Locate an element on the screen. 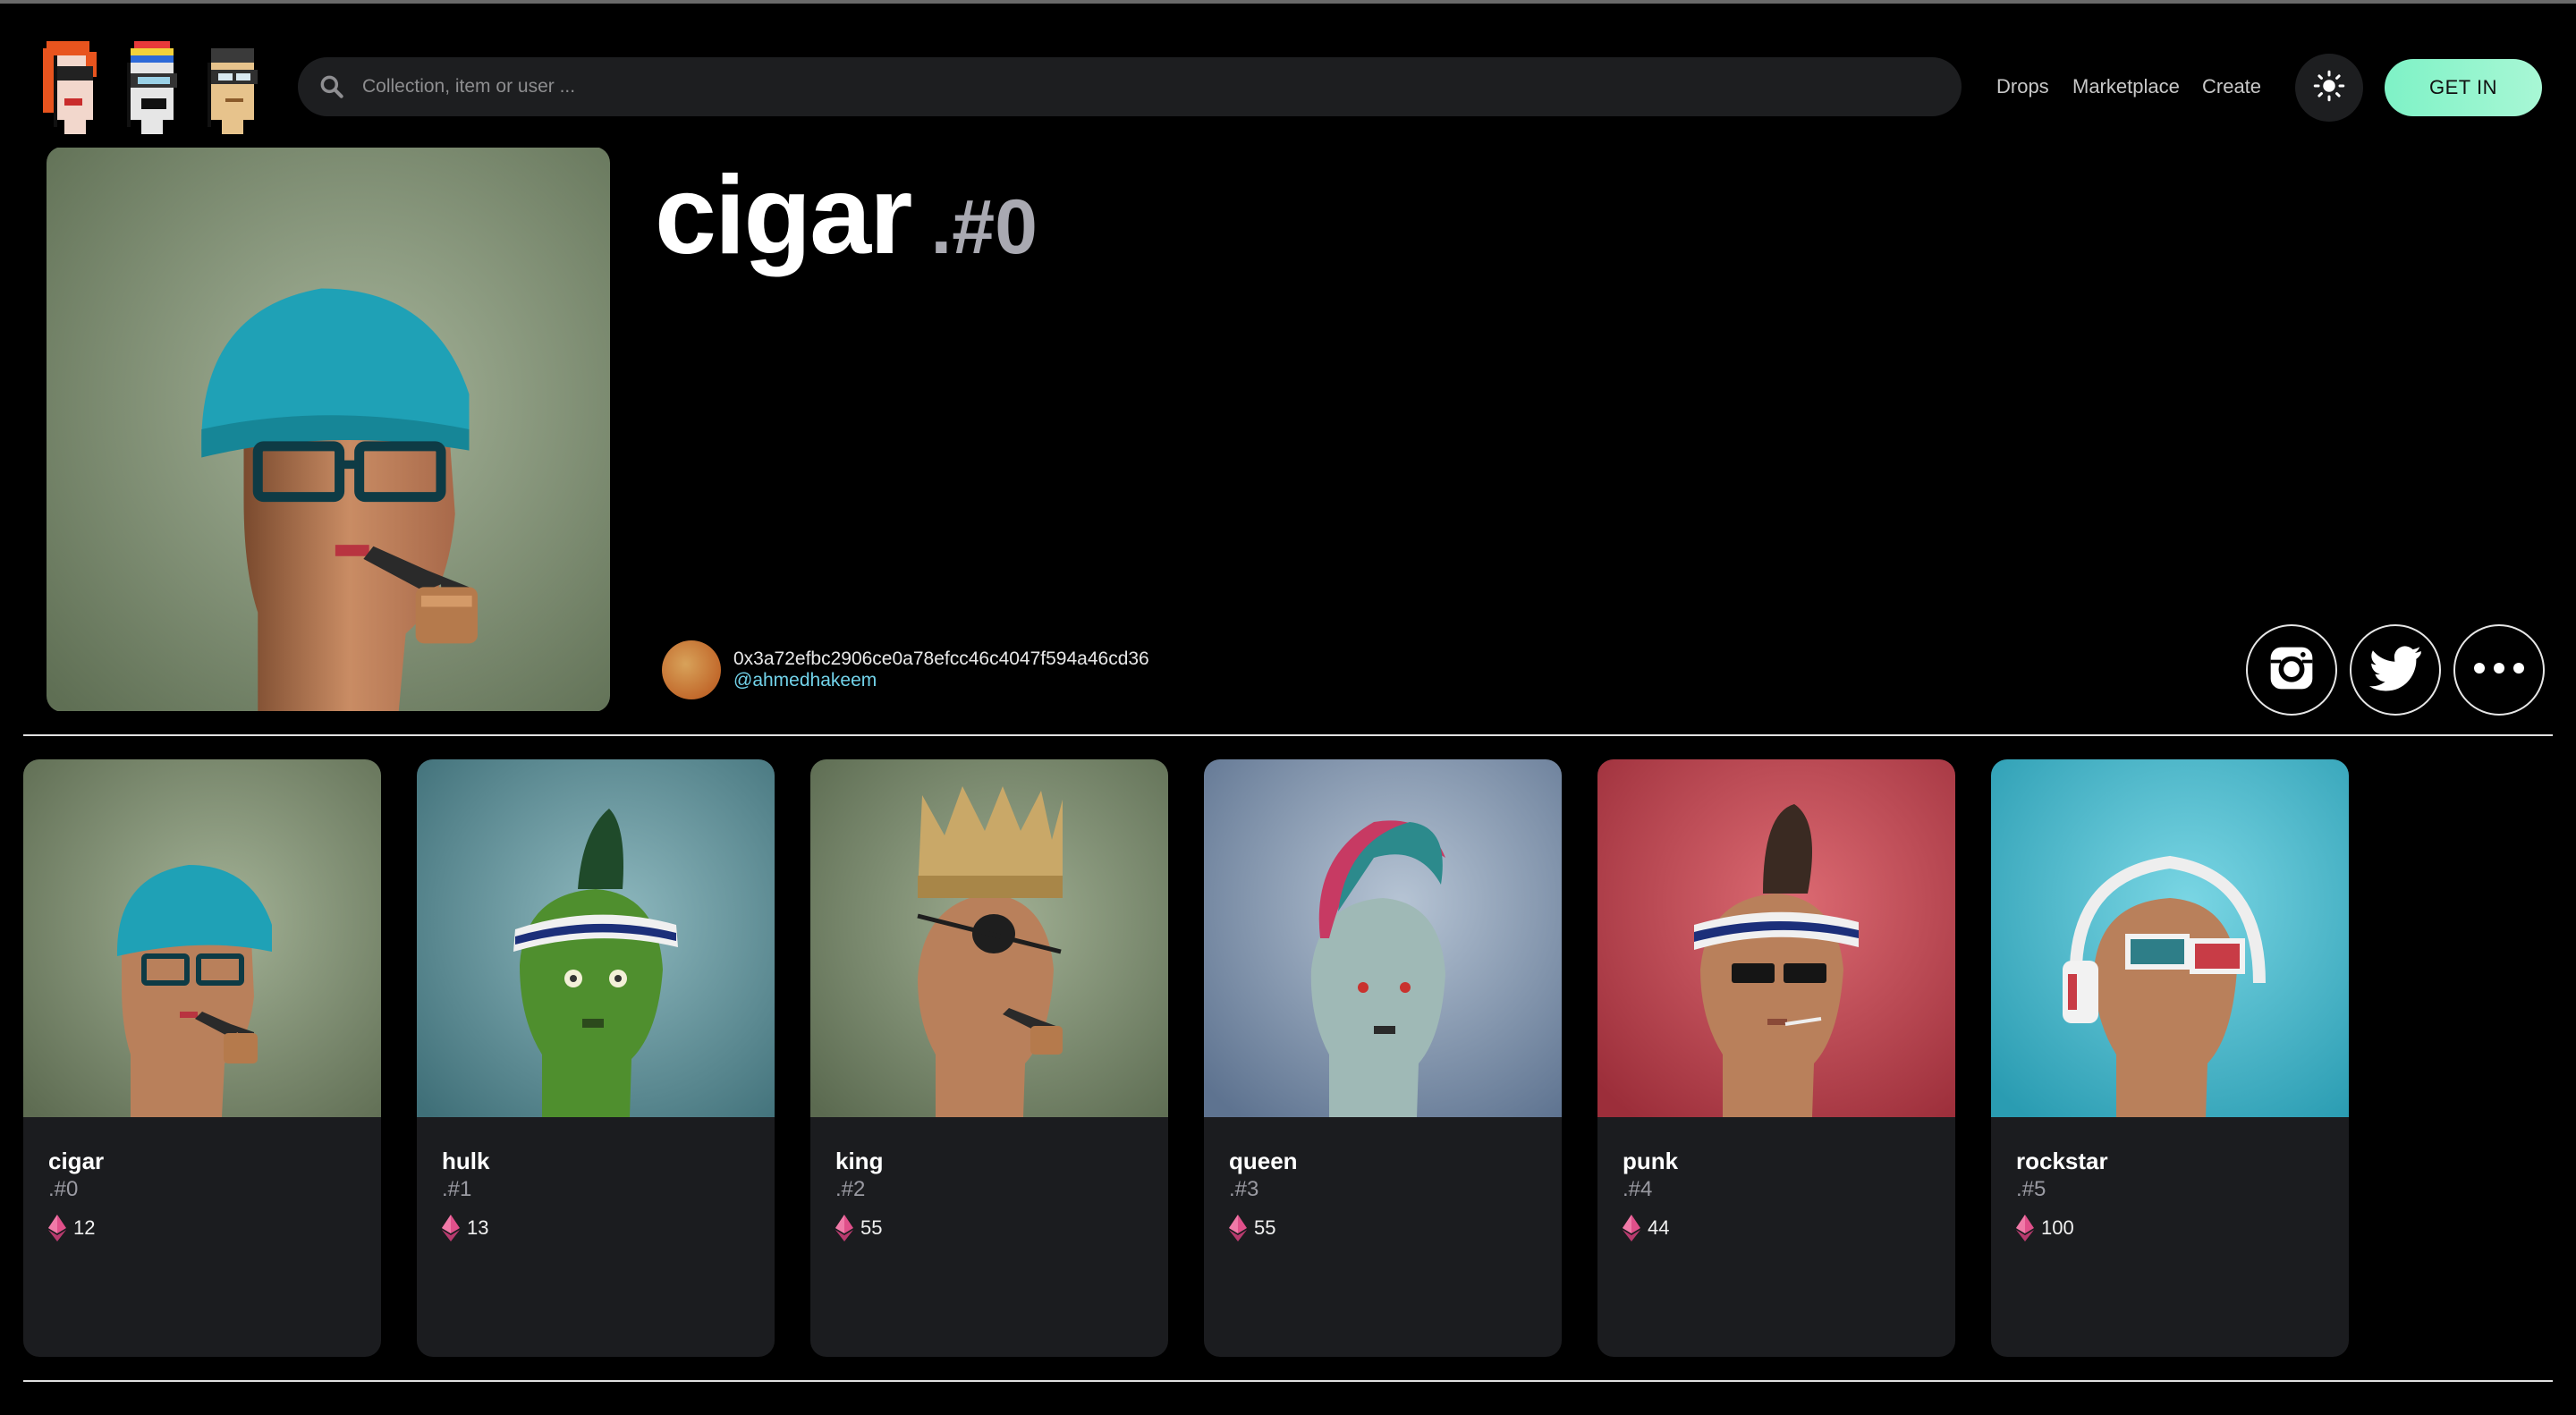 The image size is (2576, 1415). hero-nft-image is located at coordinates (328, 430).